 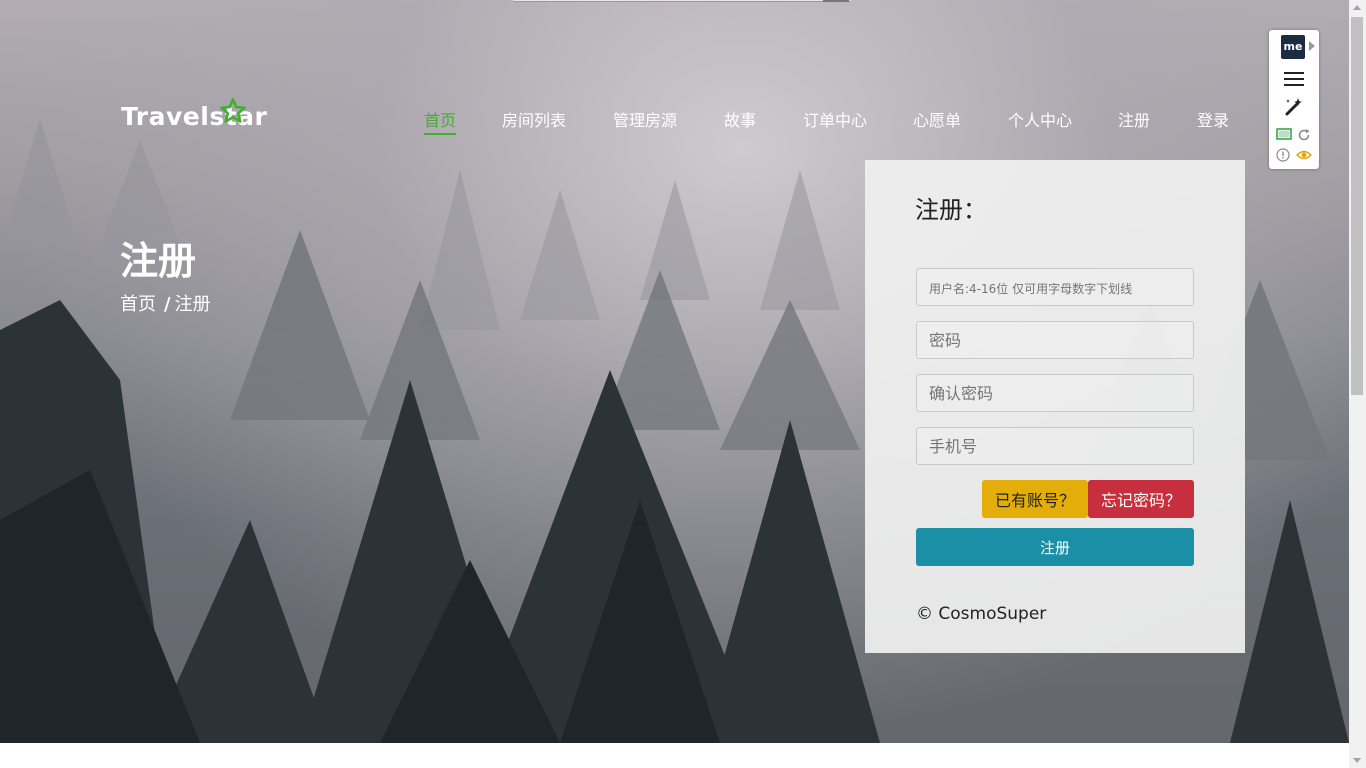 What do you see at coordinates (1055, 340) in the screenshot?
I see `password-input` at bounding box center [1055, 340].